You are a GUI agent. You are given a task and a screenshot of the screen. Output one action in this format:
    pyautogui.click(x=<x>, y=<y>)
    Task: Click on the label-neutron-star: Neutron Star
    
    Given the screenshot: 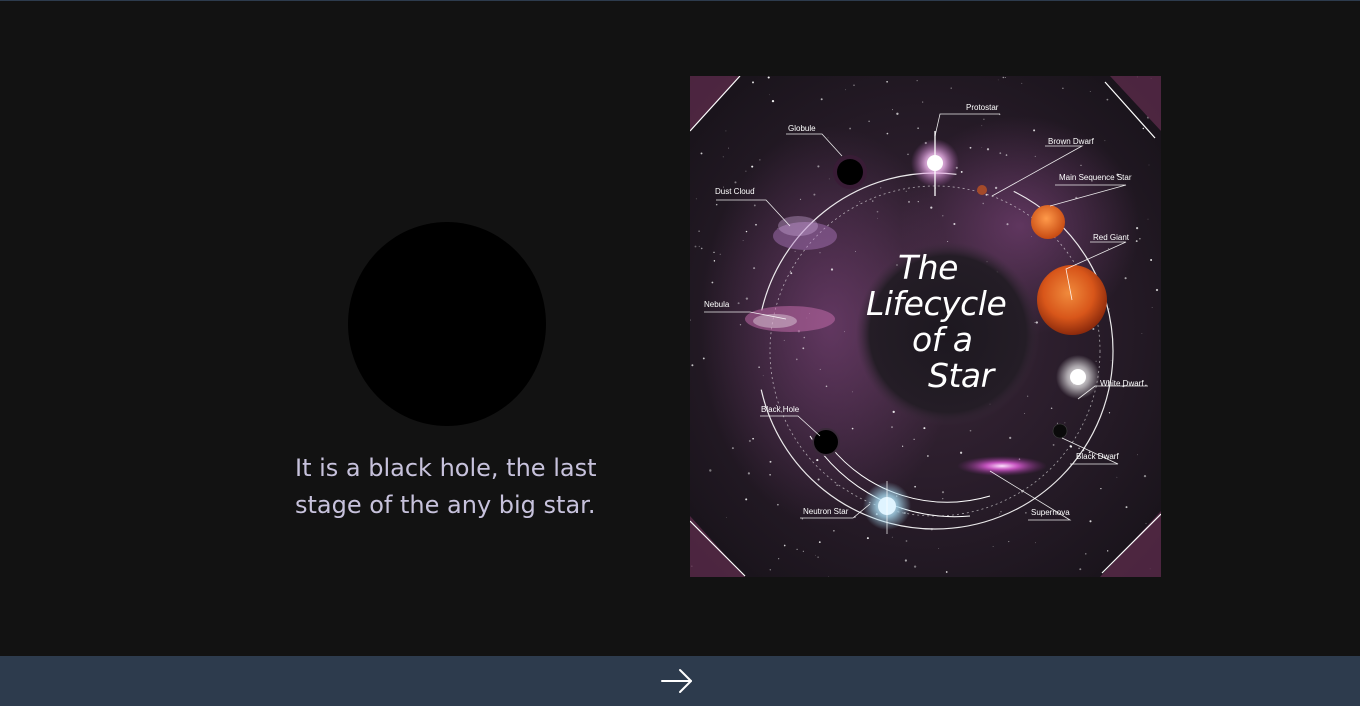 What is the action you would take?
    pyautogui.click(x=826, y=511)
    